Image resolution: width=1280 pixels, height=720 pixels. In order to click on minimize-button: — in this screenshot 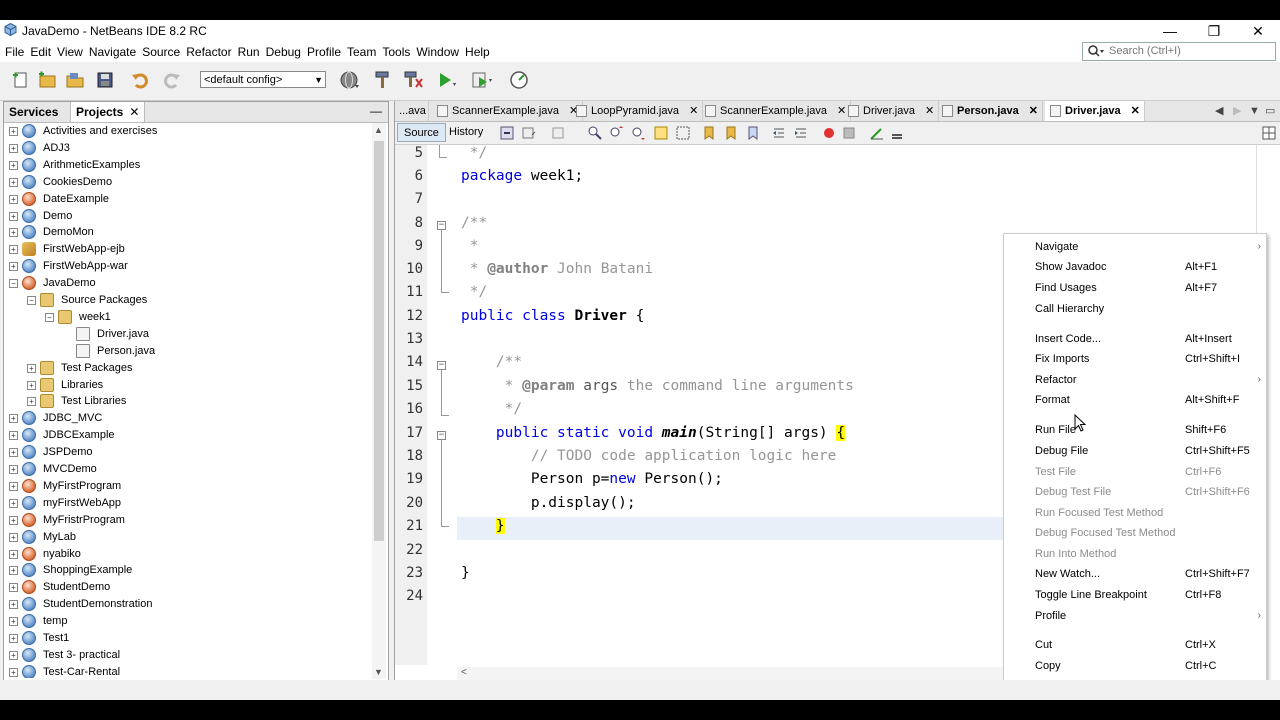, I will do `click(1170, 31)`.